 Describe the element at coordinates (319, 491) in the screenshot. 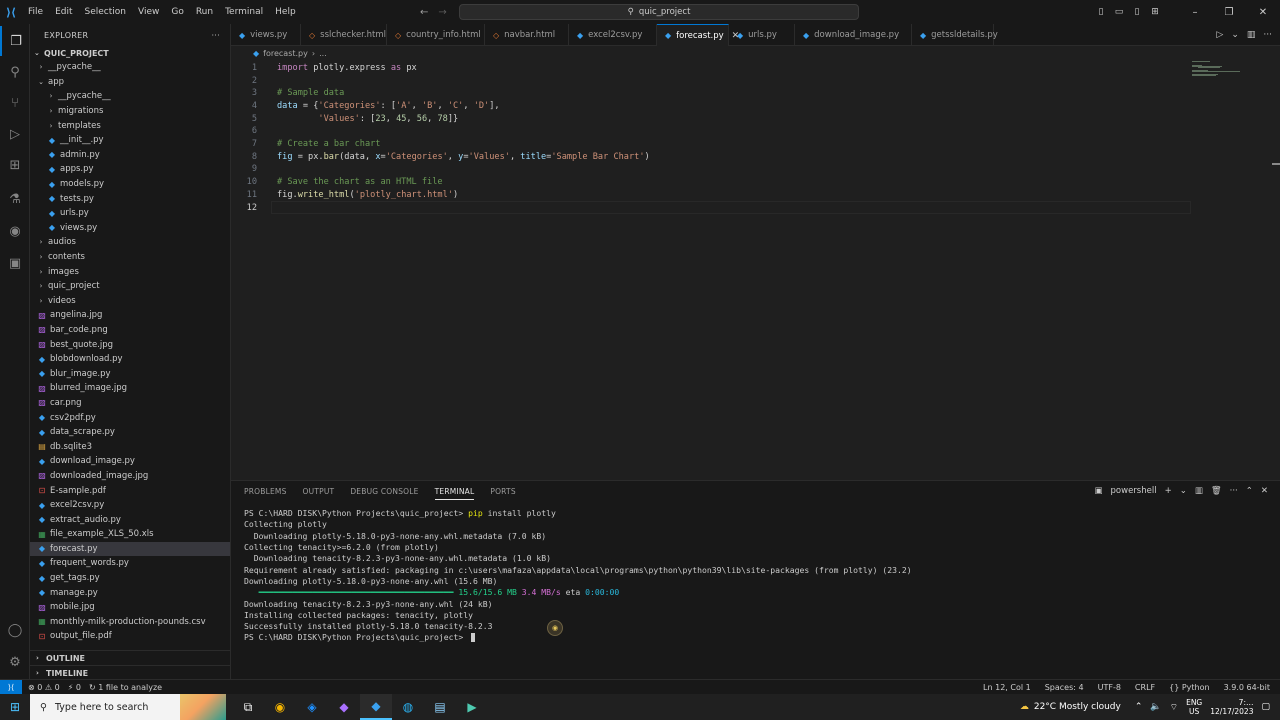

I see `panel-tab-output: OUTPUT` at that location.